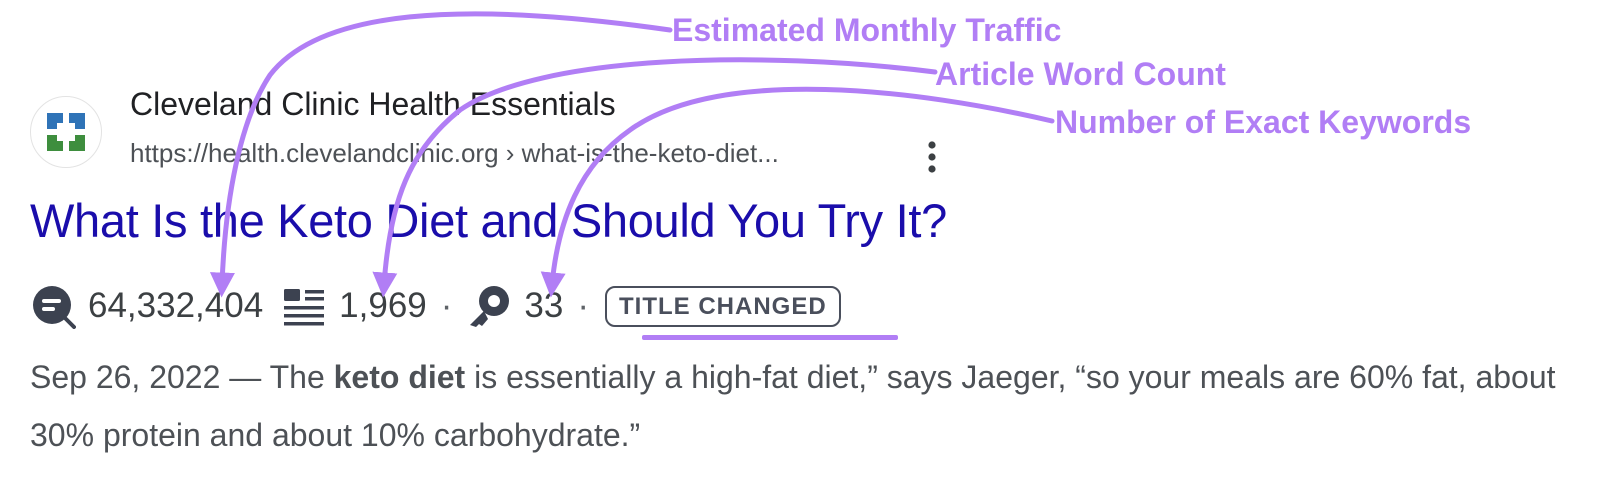  What do you see at coordinates (54, 307) in the screenshot?
I see `traffic-chat-search-icon` at bounding box center [54, 307].